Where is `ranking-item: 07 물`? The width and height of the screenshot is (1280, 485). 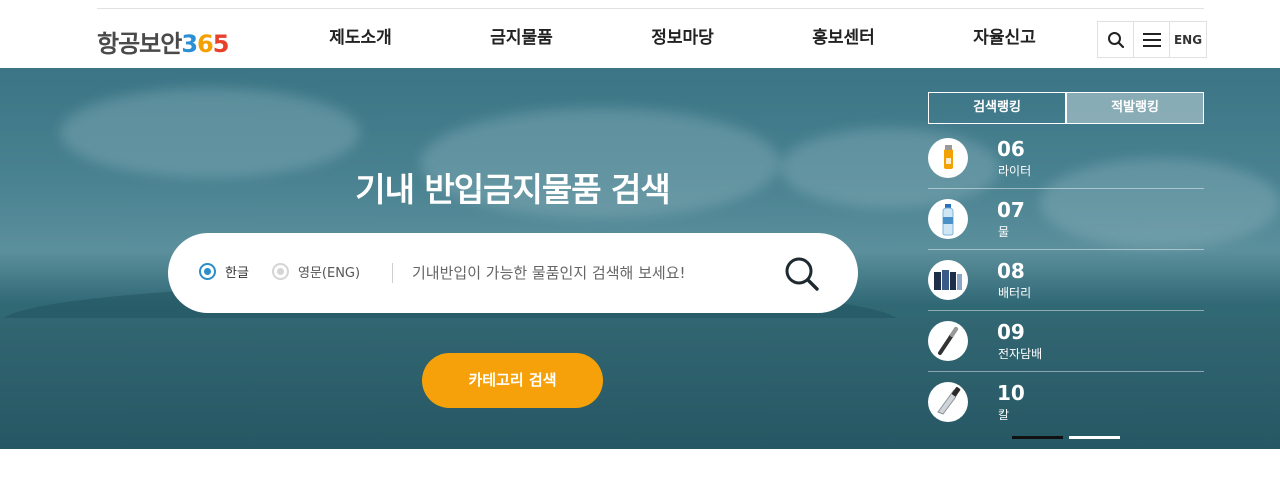 ranking-item: 07 물 is located at coordinates (1066, 219).